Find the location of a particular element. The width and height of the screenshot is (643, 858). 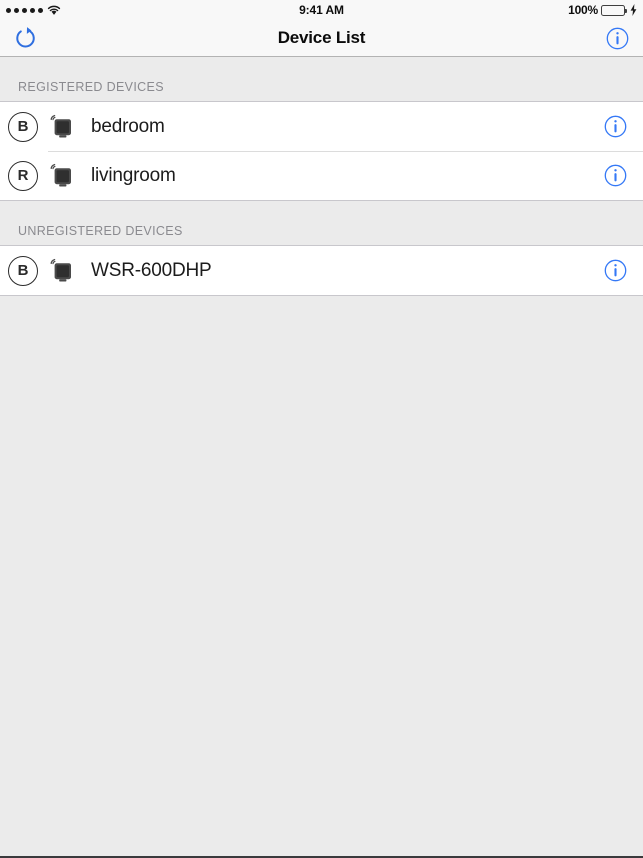

section-body-registered: B bedroom R livingroom is located at coordinates (321, 151).